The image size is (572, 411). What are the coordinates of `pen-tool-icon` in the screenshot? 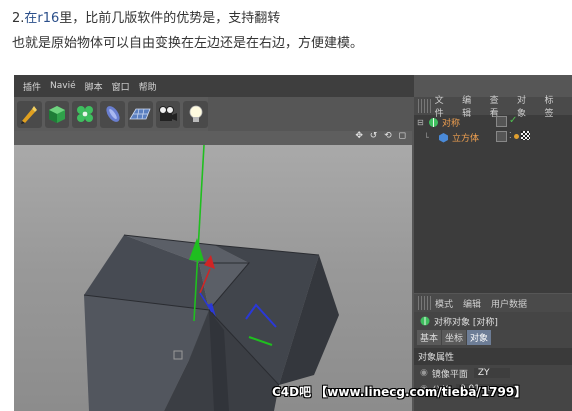 It's located at (29, 114).